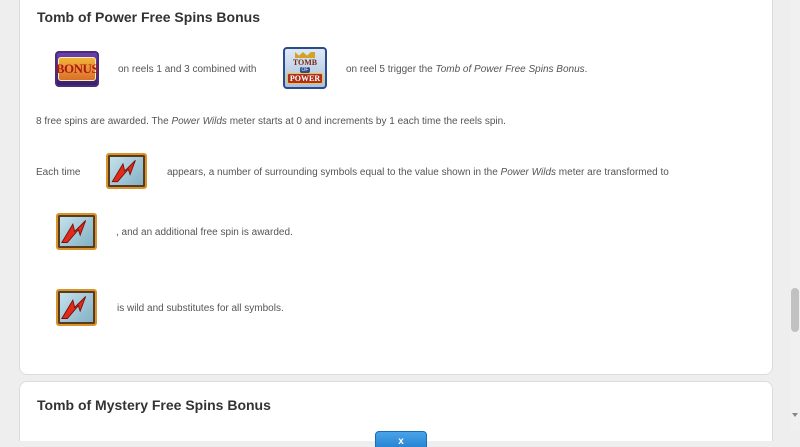  What do you see at coordinates (795, 310) in the screenshot?
I see `scrollbar-thumb` at bounding box center [795, 310].